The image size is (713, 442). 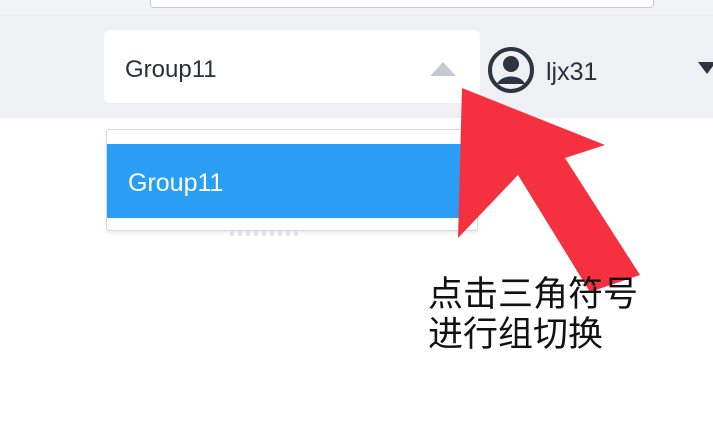 I want to click on top-input-field, so click(x=402, y=4).